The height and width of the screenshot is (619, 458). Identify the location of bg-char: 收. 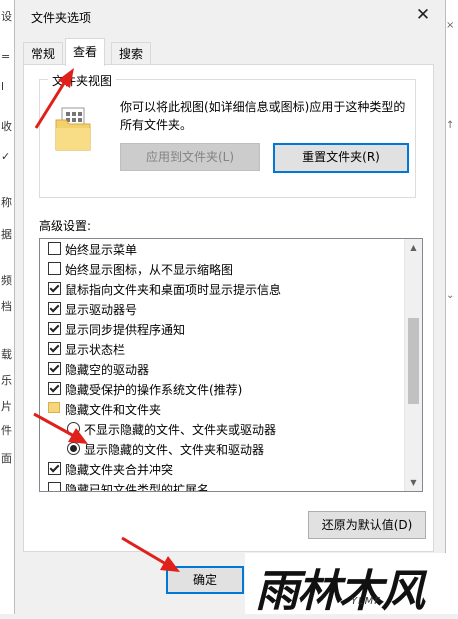
(6, 126).